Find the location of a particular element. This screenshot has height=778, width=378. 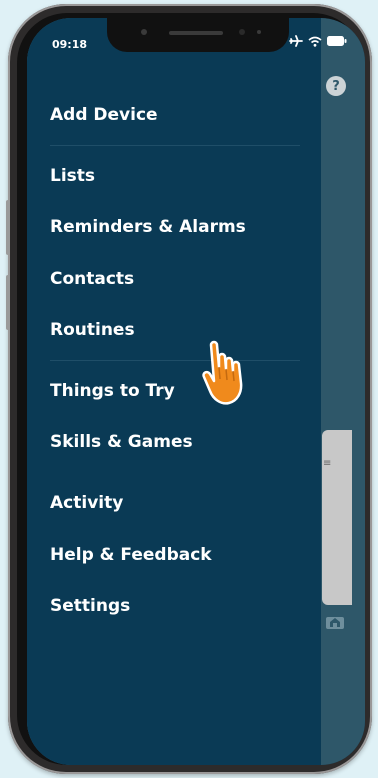

background-card-handle: ≡ is located at coordinates (327, 463).